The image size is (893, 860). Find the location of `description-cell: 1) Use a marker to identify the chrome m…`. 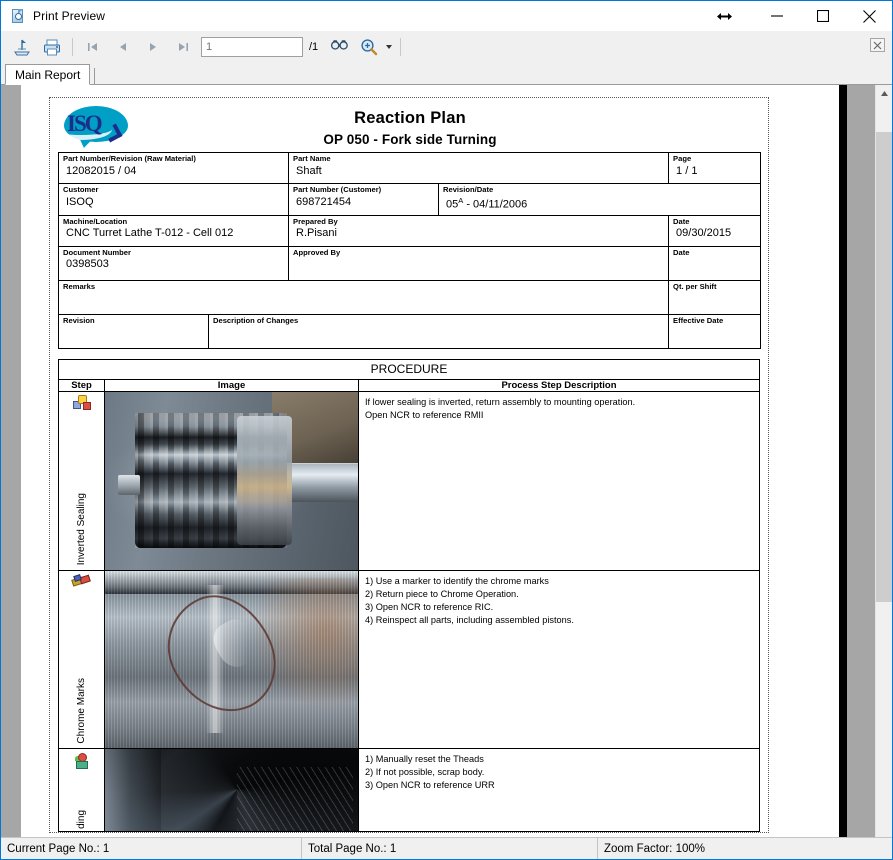

description-cell: 1) Use a marker to identify the chrome m… is located at coordinates (559, 659).